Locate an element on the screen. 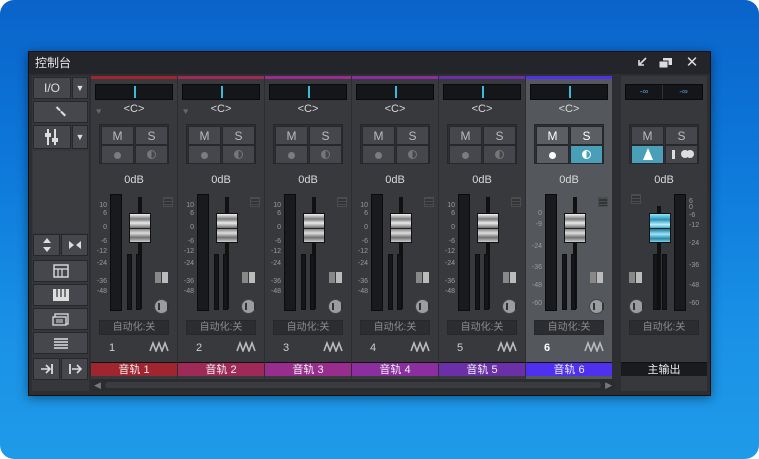 The image size is (759, 459). fader-settings-icon is located at coordinates (52, 137).